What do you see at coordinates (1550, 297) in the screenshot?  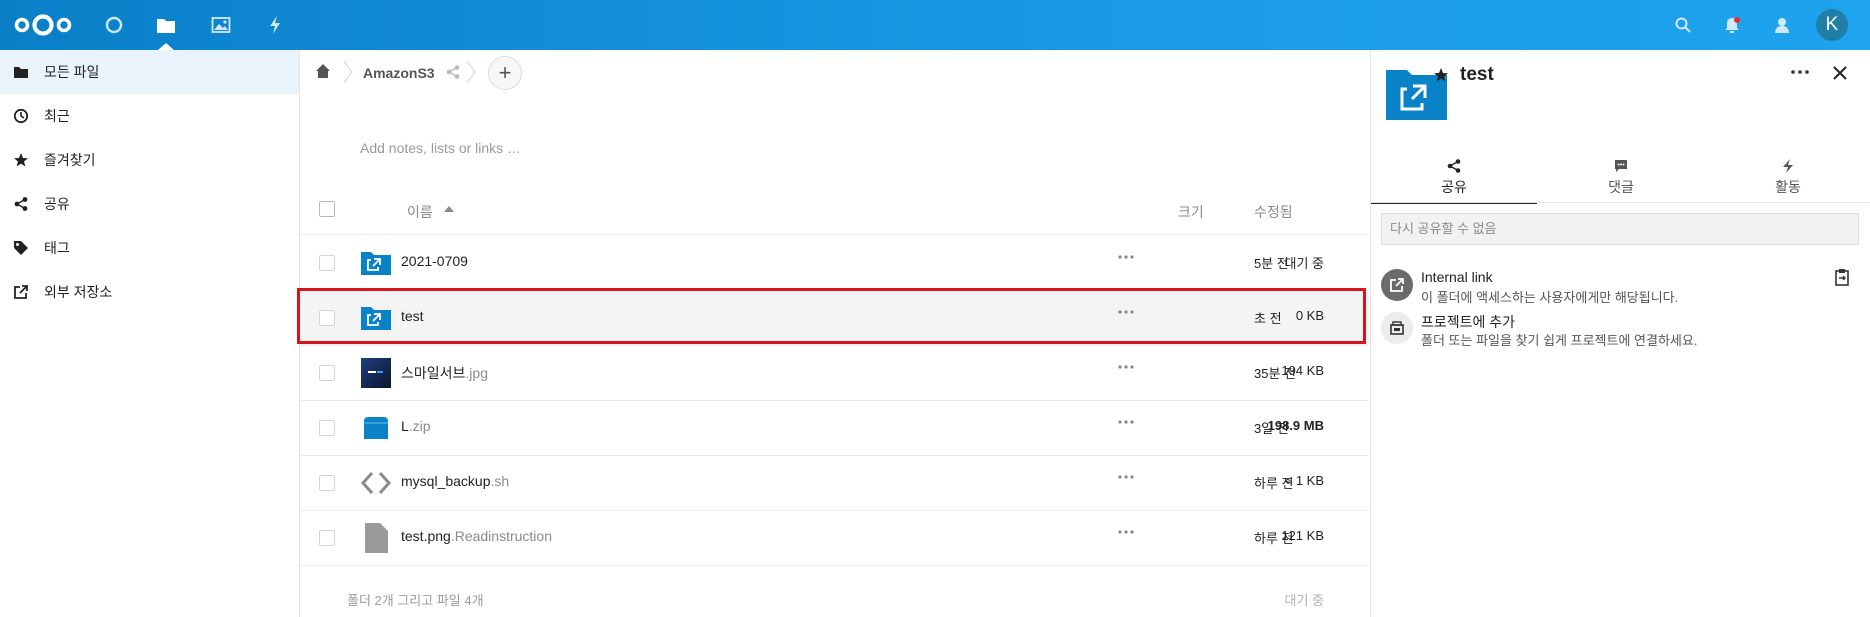 I see `internal-link-subtitle: 이 폴더에 액세스하는 사용자에게만 해당됩니다.` at bounding box center [1550, 297].